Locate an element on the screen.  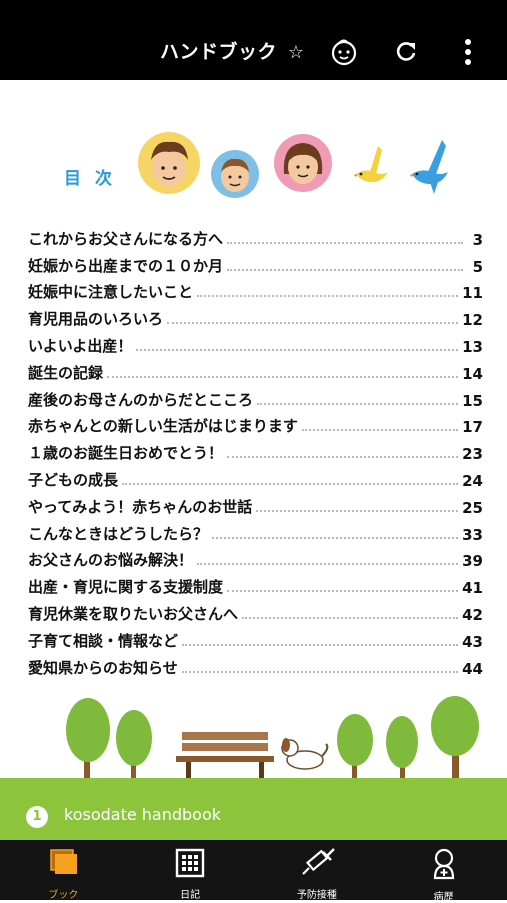
nav-diary: 日記 is located at coordinates (190, 870).